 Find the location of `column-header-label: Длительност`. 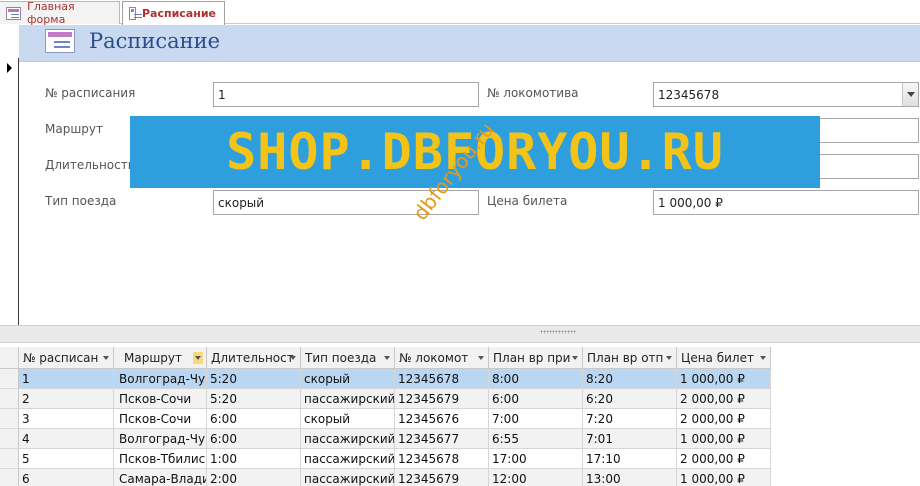

column-header-label: Длительност is located at coordinates (252, 358).